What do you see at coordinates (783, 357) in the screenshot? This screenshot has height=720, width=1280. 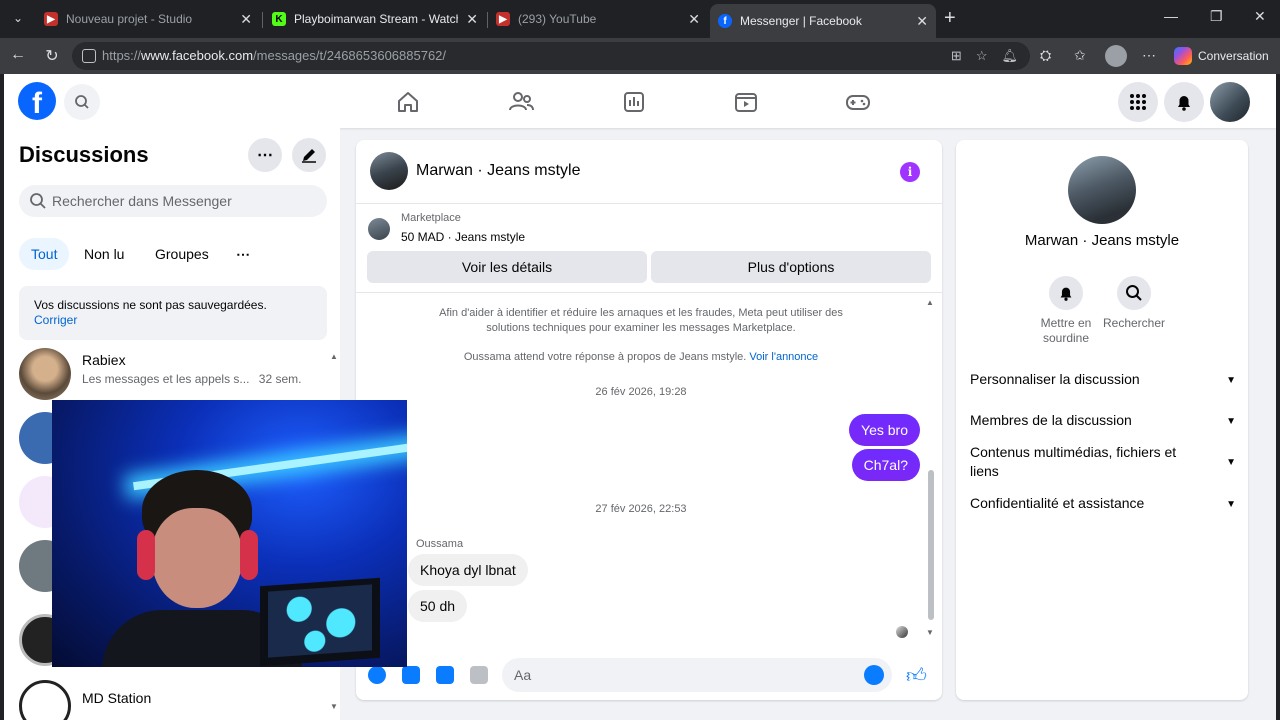 I see `view-listing-link: Voir l'annonce` at bounding box center [783, 357].